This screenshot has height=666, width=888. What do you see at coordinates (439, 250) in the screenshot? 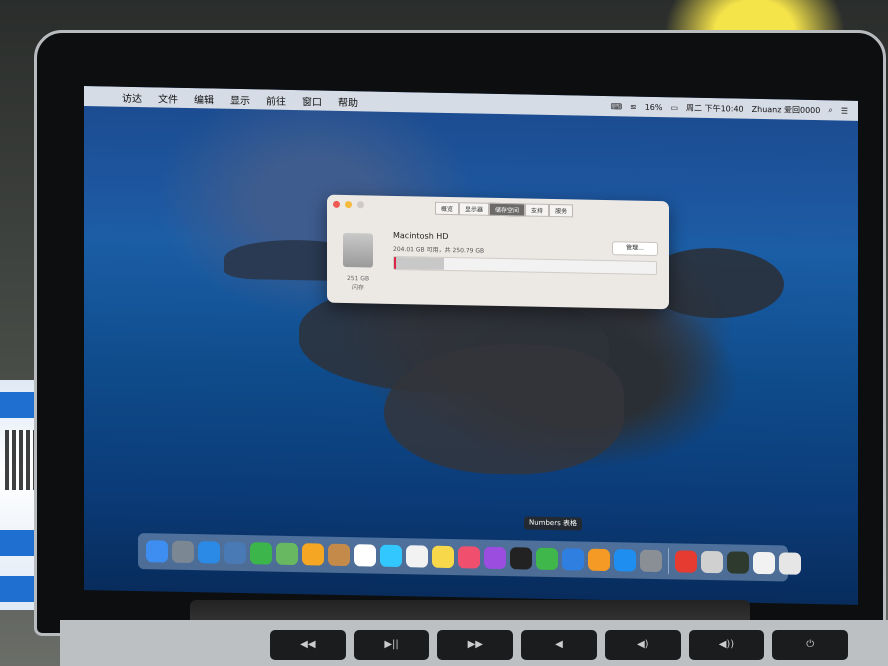
I see `disk-info: 204.01 GB 可用，共 250.79 GB` at bounding box center [439, 250].